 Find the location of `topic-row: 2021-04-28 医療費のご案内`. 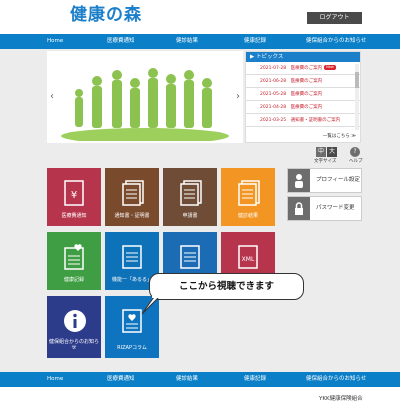

topic-row: 2021-04-28 医療費のご案内 is located at coordinates (303, 107).